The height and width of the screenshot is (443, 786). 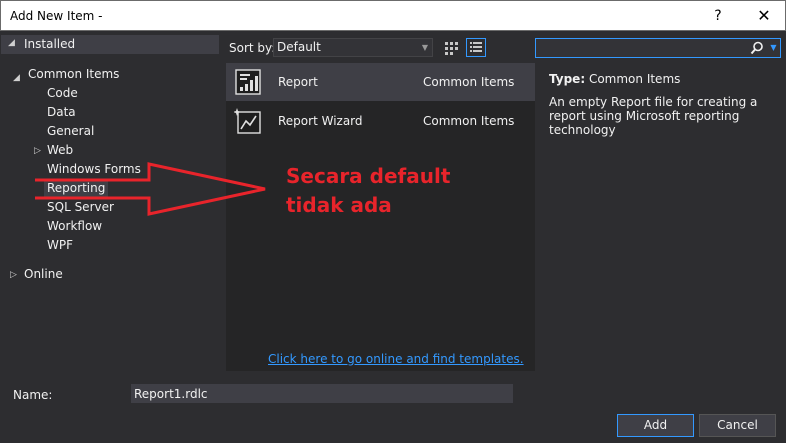 I want to click on tree-node-installed: ◢ Installed, so click(x=110, y=44).